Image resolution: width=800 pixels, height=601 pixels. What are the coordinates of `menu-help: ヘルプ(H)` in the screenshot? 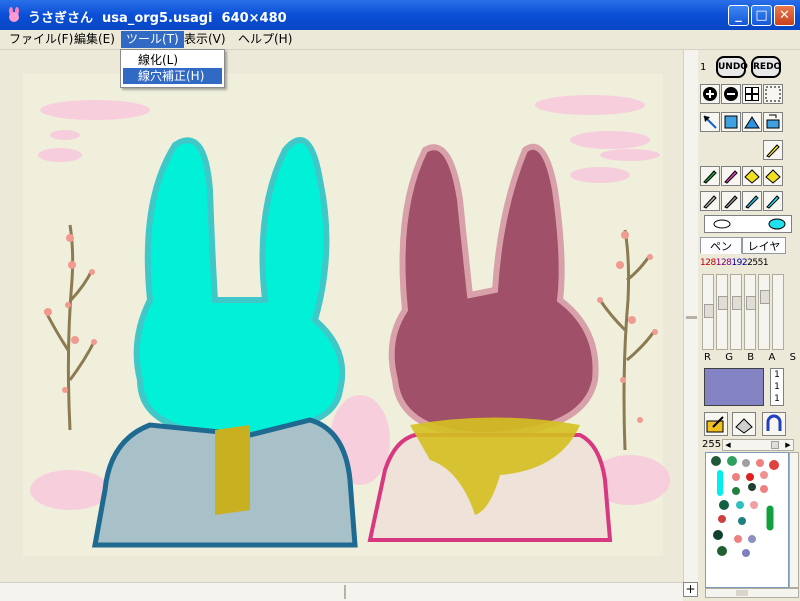 It's located at (265, 39).